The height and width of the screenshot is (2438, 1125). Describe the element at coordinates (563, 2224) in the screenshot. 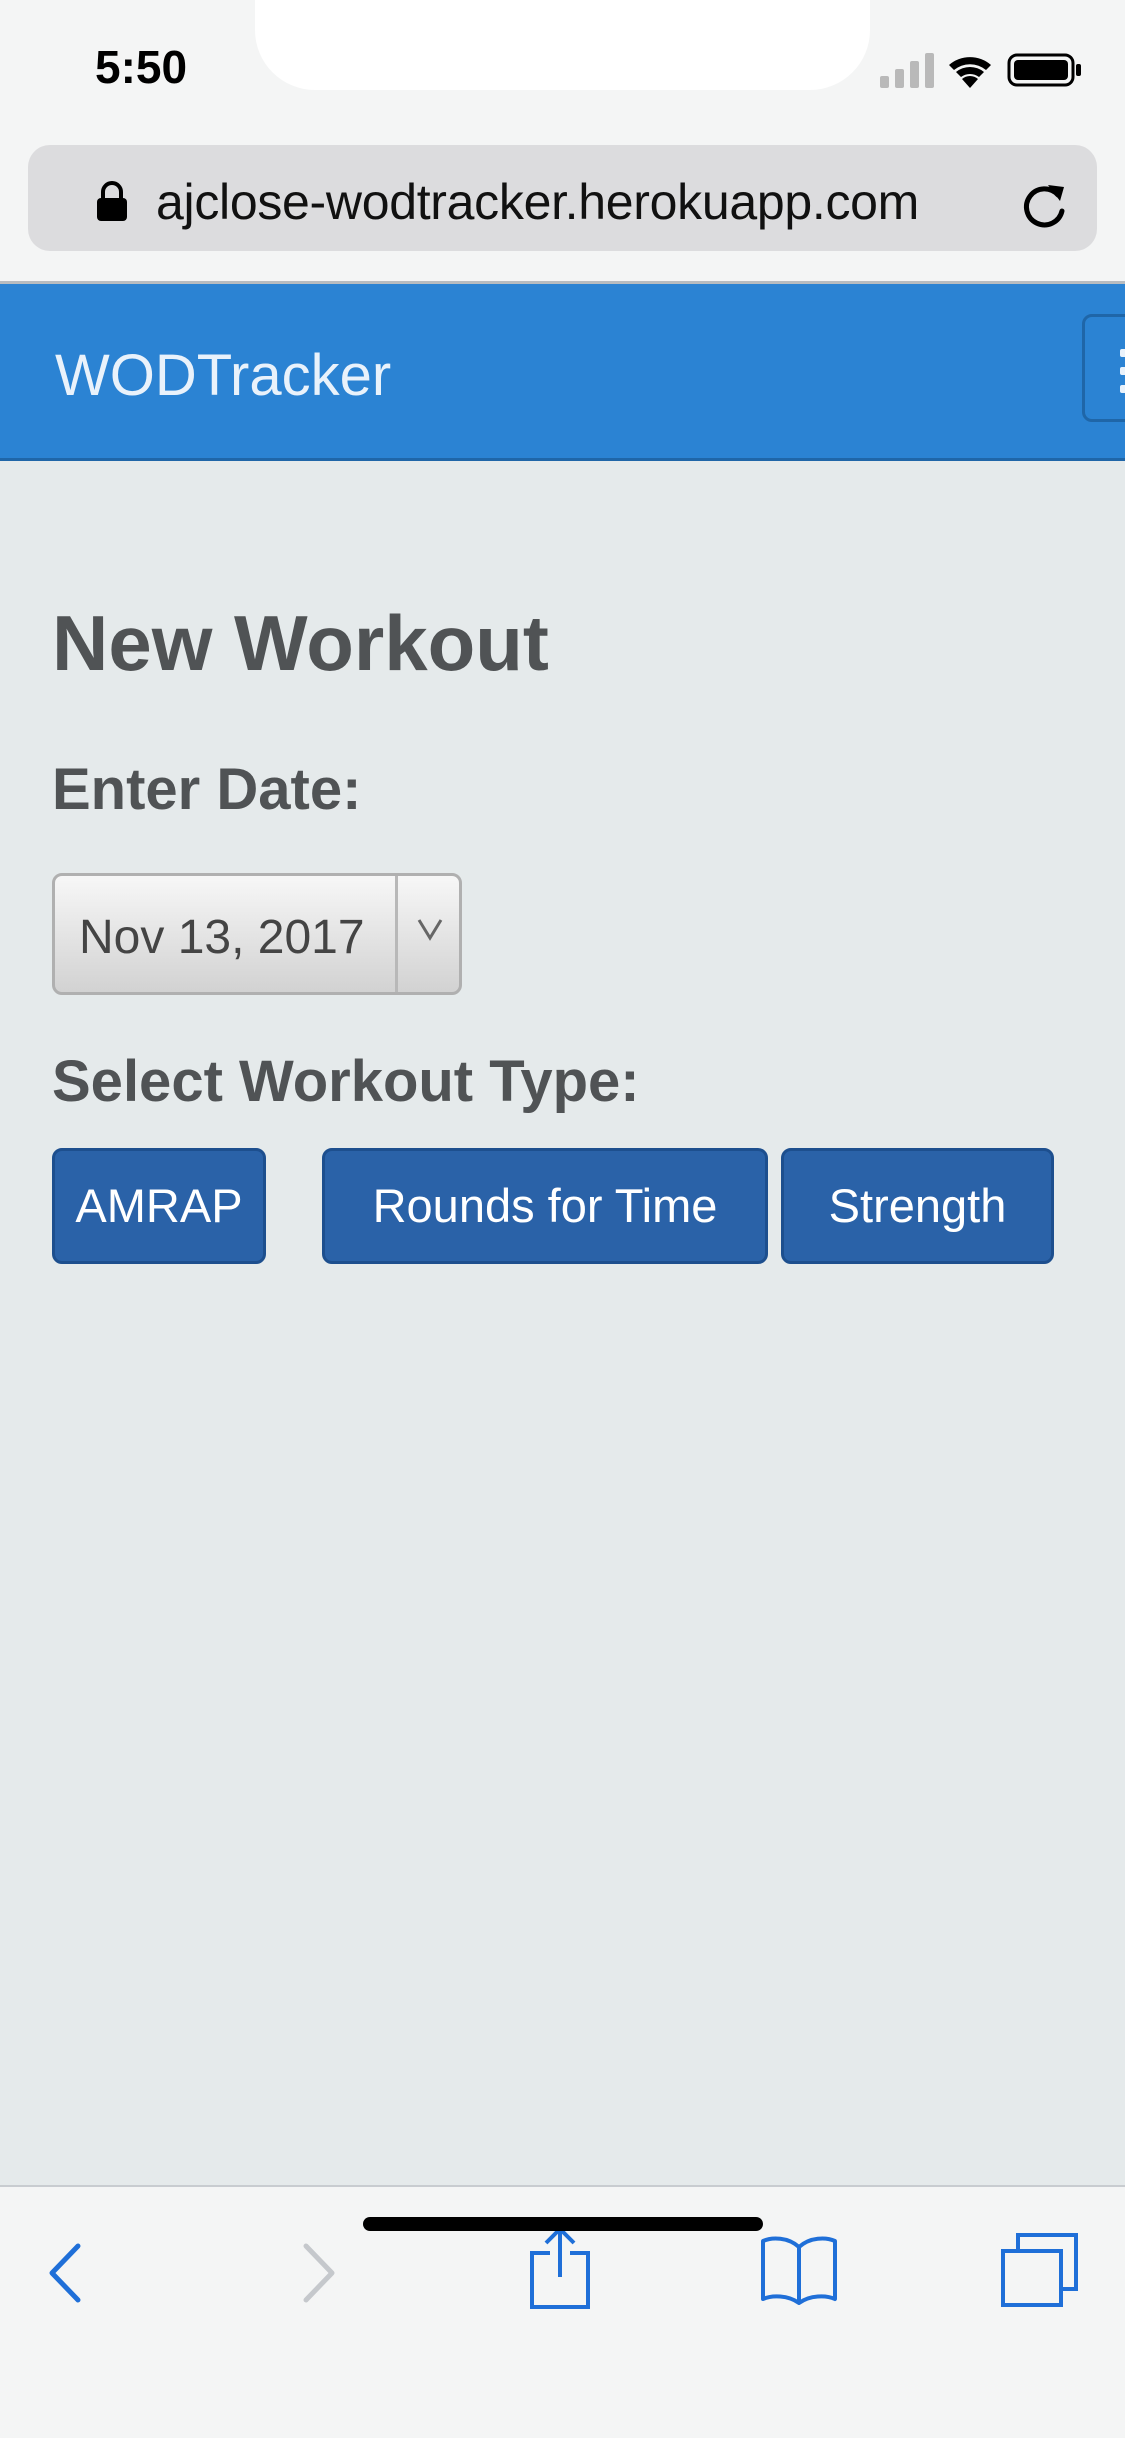

I see `home-indicator` at that location.